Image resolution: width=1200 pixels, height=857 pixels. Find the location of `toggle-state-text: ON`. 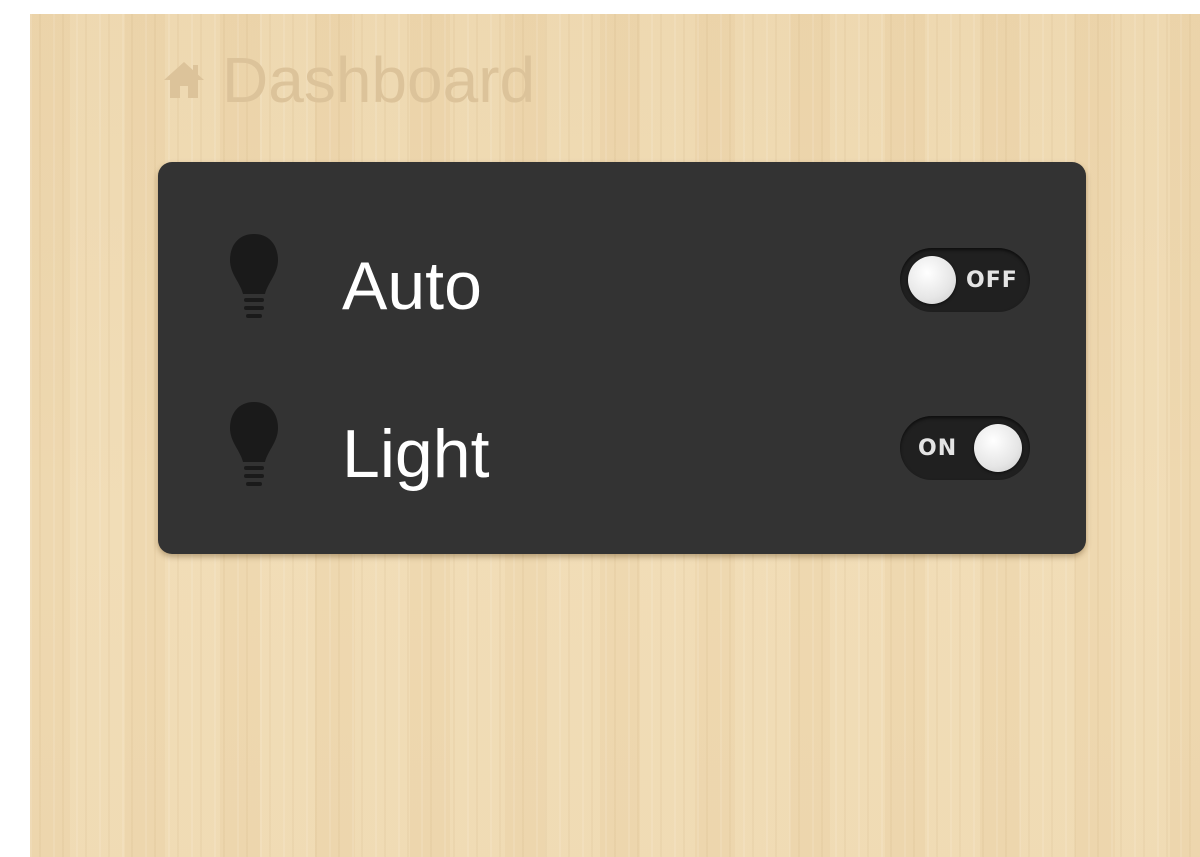

toggle-state-text: ON is located at coordinates (938, 448).